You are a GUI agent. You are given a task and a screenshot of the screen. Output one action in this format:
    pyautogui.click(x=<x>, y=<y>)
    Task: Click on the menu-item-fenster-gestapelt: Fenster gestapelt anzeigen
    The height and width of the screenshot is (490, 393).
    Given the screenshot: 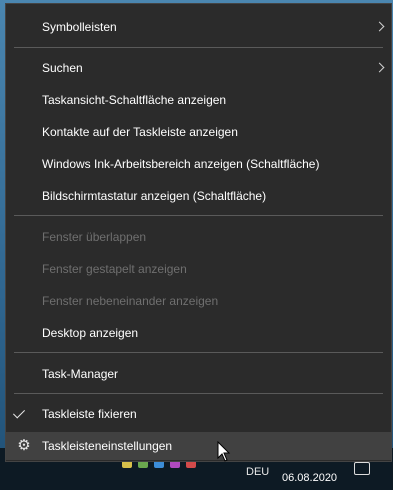 What is the action you would take?
    pyautogui.click(x=198, y=269)
    